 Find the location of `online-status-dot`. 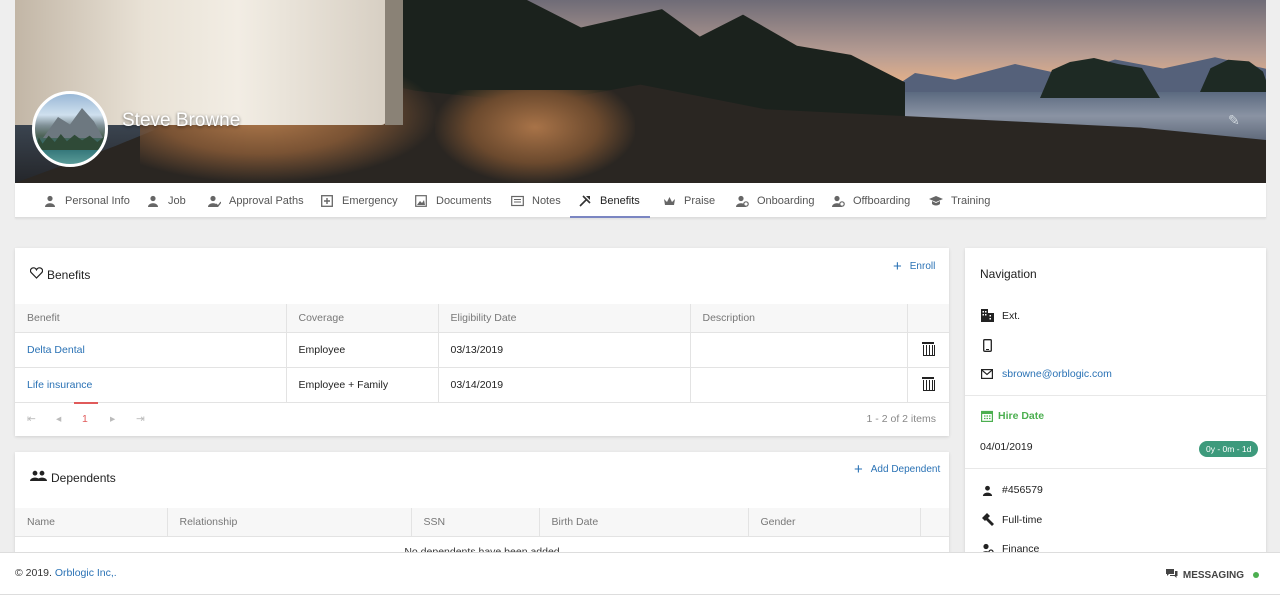

online-status-dot is located at coordinates (1256, 575).